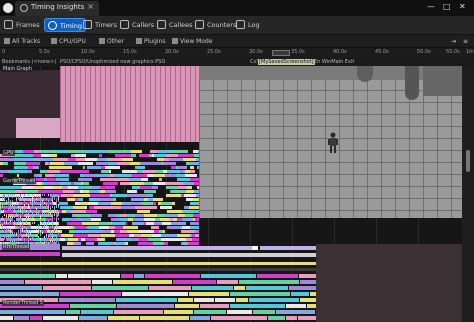  Describe the element at coordinates (453, 41) in the screenshot. I see `collapse-right-icon: ⇥` at that location.